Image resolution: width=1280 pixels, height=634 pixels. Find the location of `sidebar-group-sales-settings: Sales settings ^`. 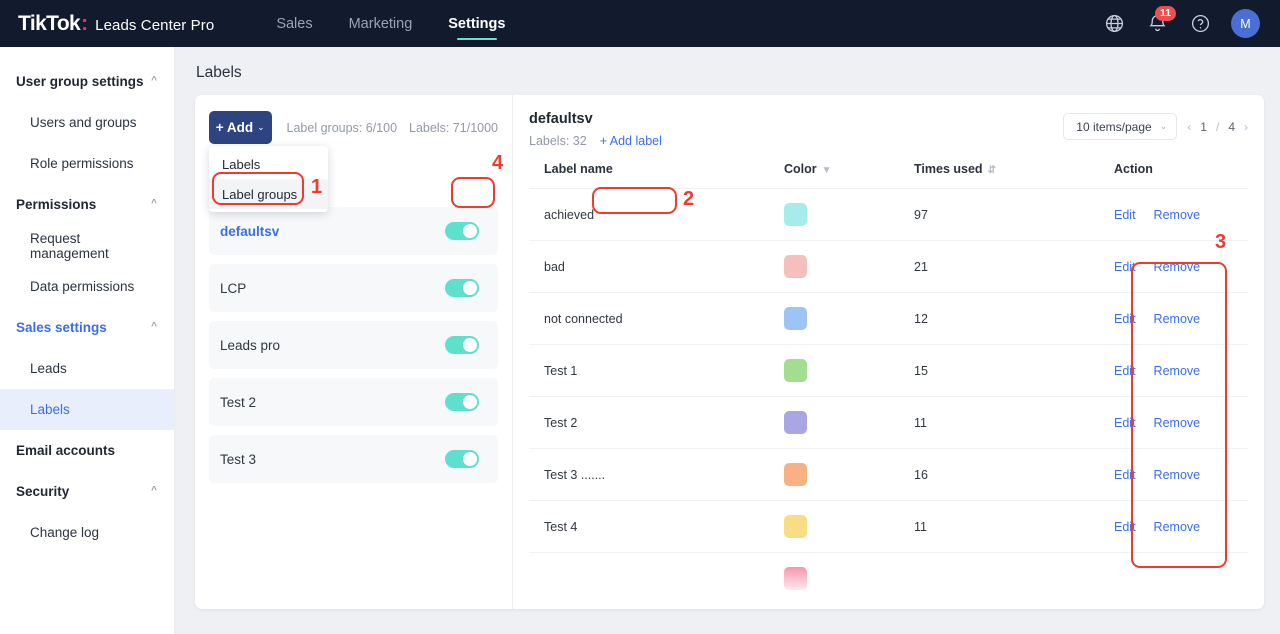

sidebar-group-sales-settings: Sales settings ^ is located at coordinates (87, 327).